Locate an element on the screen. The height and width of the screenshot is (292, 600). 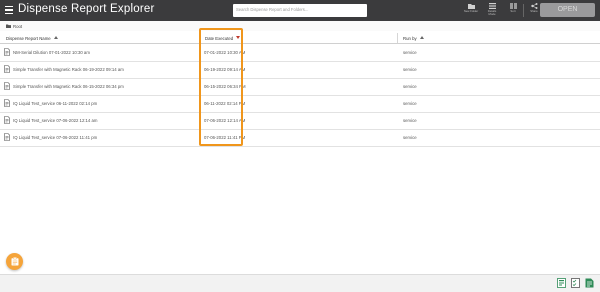
new-folder-label: New Folder is located at coordinates (471, 11).